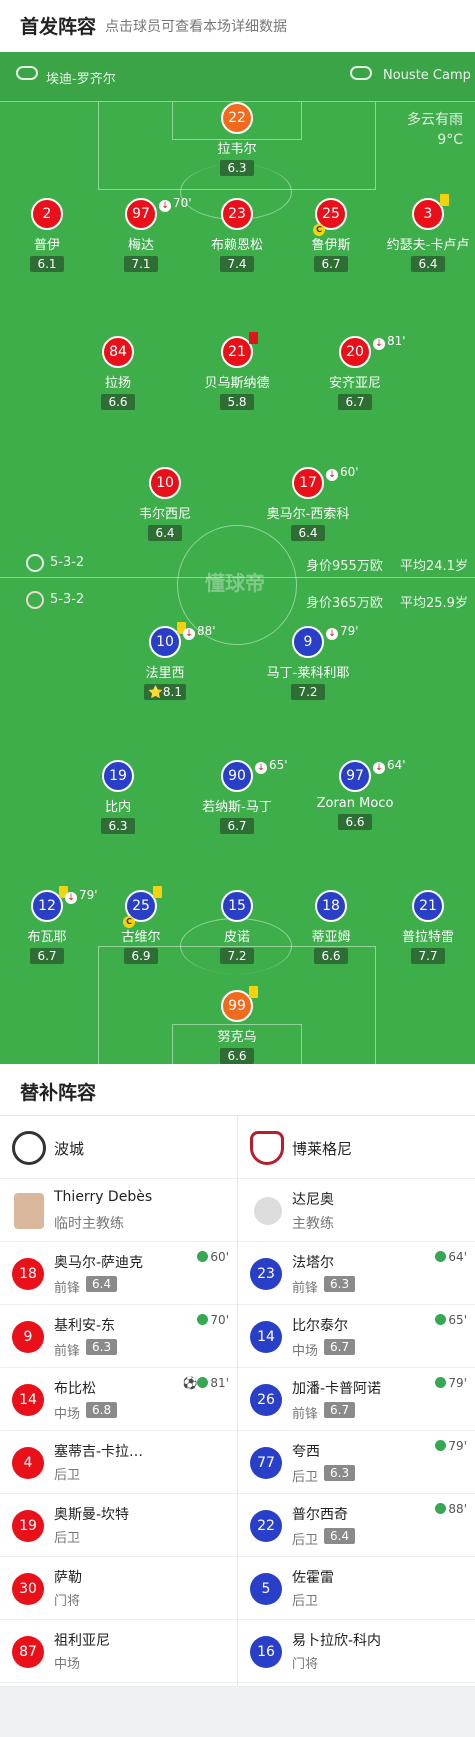  Describe the element at coordinates (118, 1147) in the screenshot. I see `home-team-row: 波城` at that location.